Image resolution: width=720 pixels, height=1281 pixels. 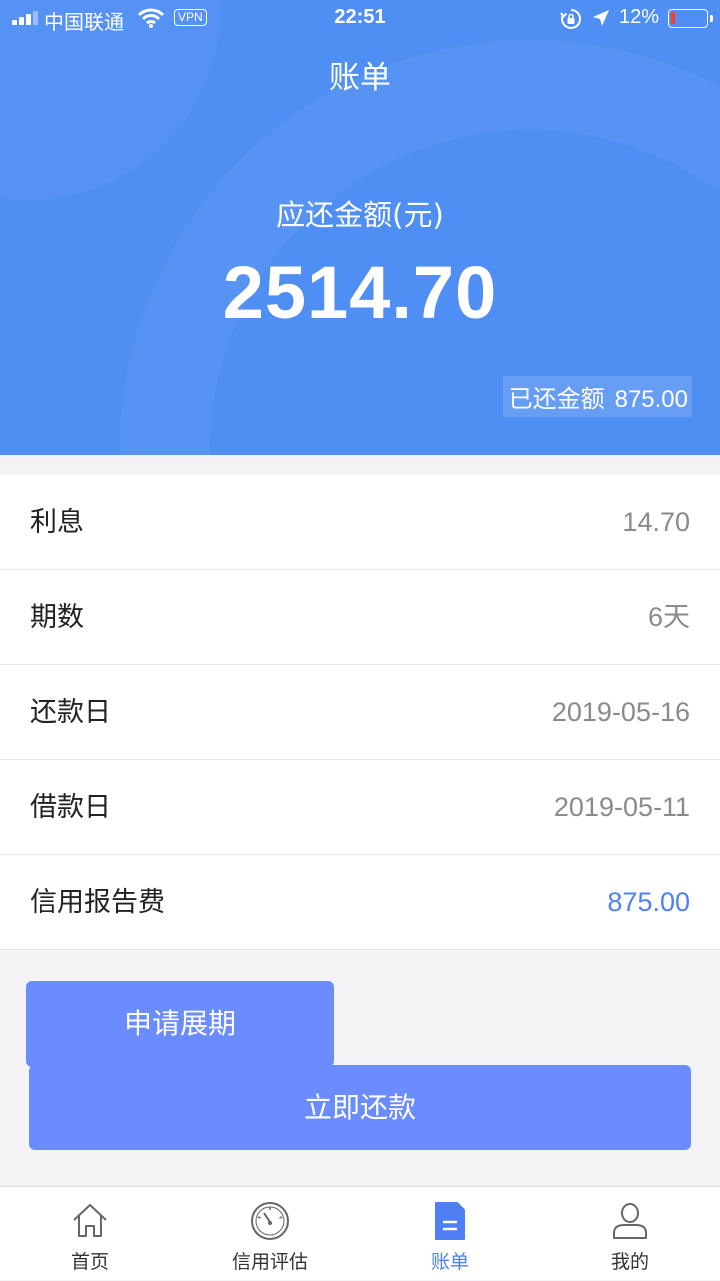 I want to click on apply-extension-button: 申请展期, so click(x=180, y=1024).